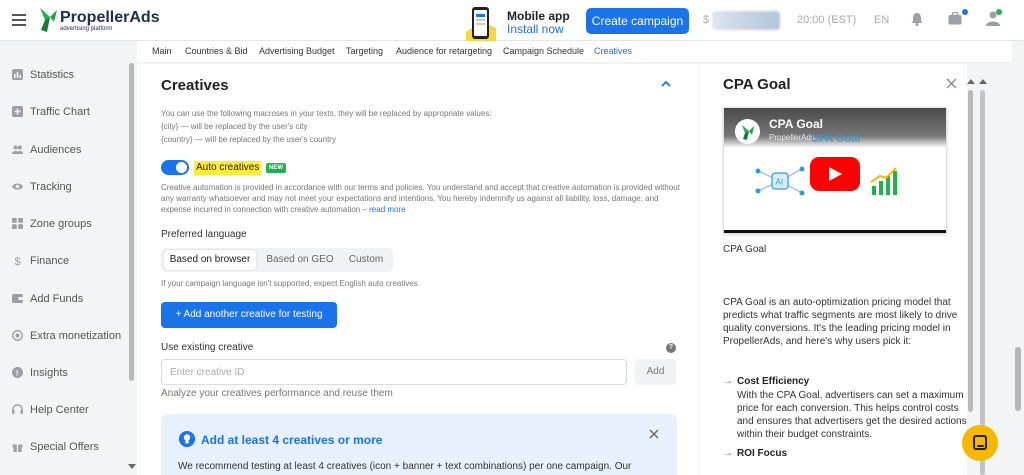 The height and width of the screenshot is (475, 1024). I want to click on read-more-link: read more, so click(387, 209).